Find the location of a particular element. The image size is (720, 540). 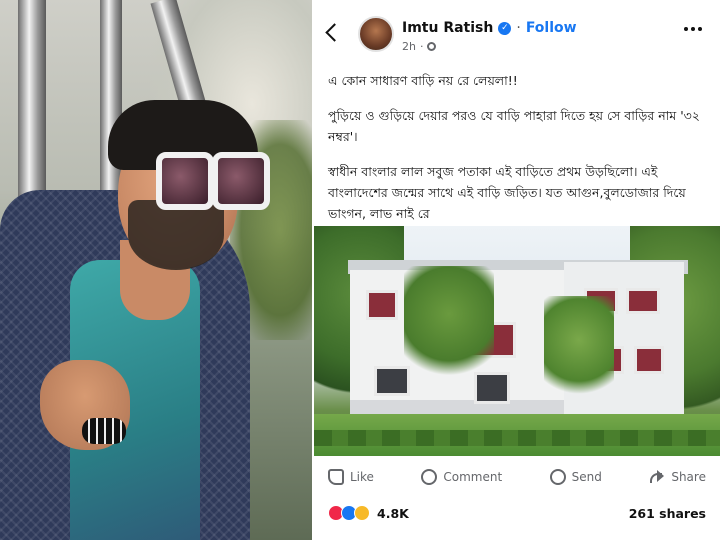

sunglasses is located at coordinates (214, 179).